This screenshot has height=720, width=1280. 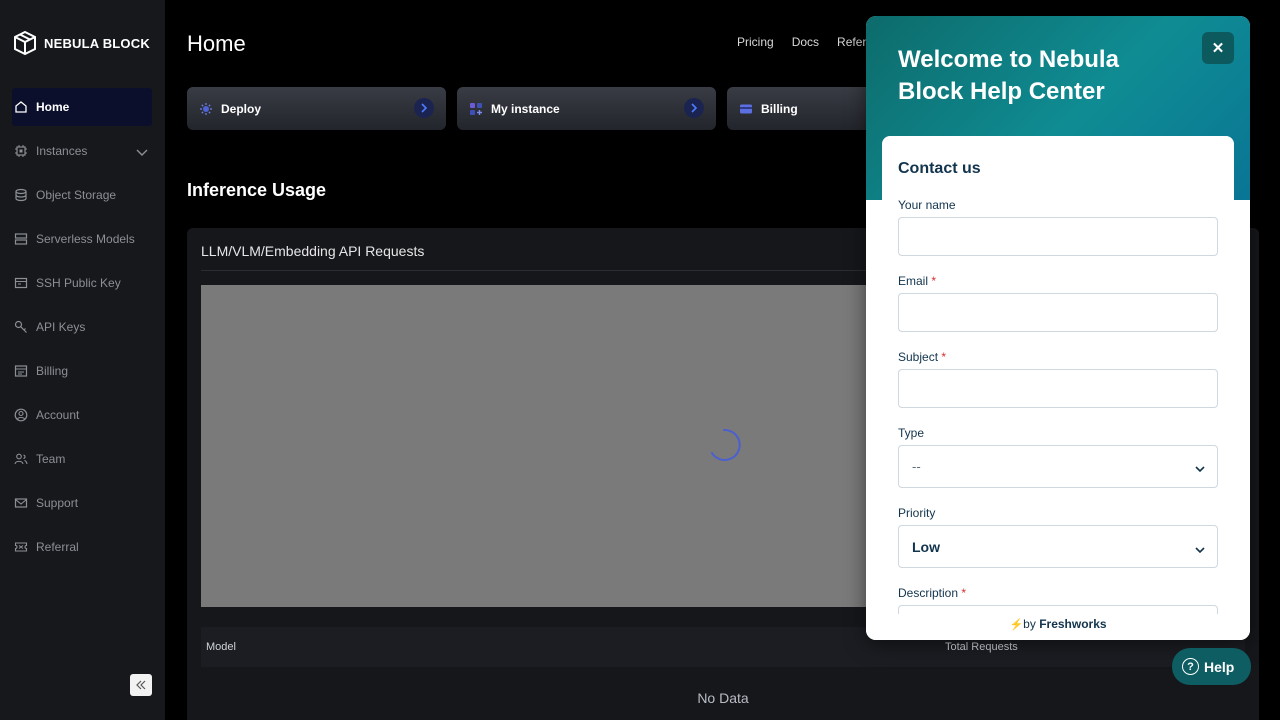 I want to click on subject-label-text: Subject, so click(x=918, y=357).